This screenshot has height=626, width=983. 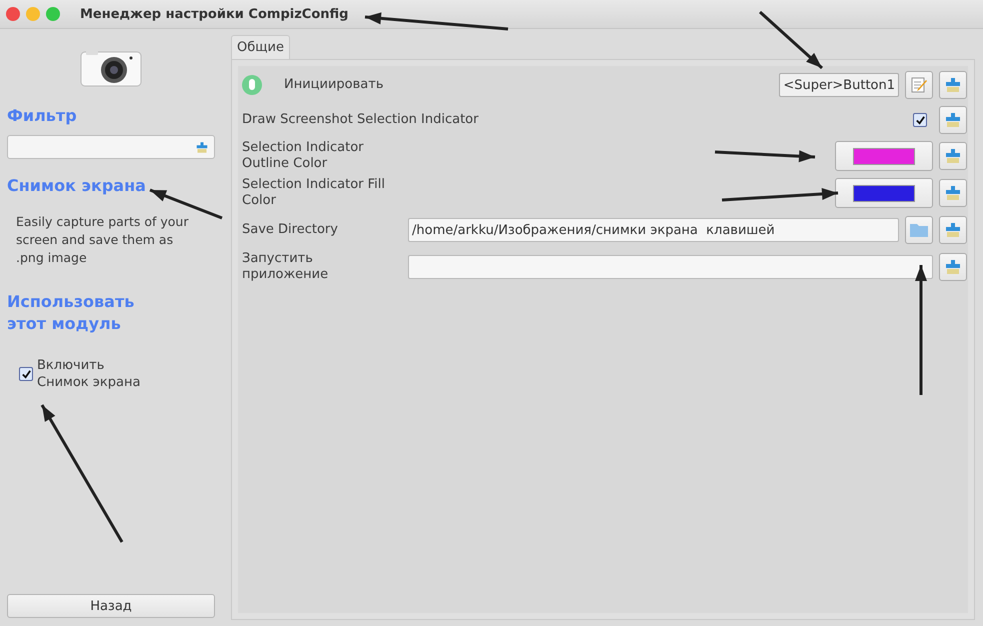 I want to click on setting-label: Инициировать, so click(x=334, y=85).